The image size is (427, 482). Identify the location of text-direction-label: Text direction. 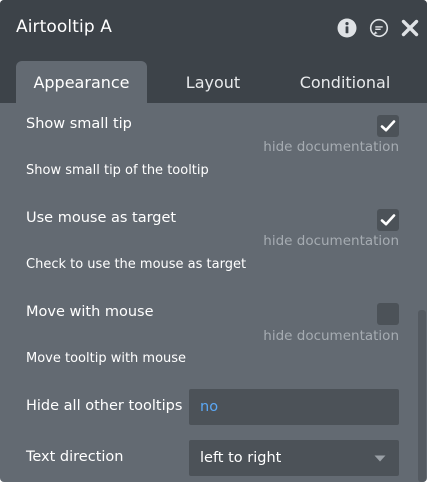
(75, 457).